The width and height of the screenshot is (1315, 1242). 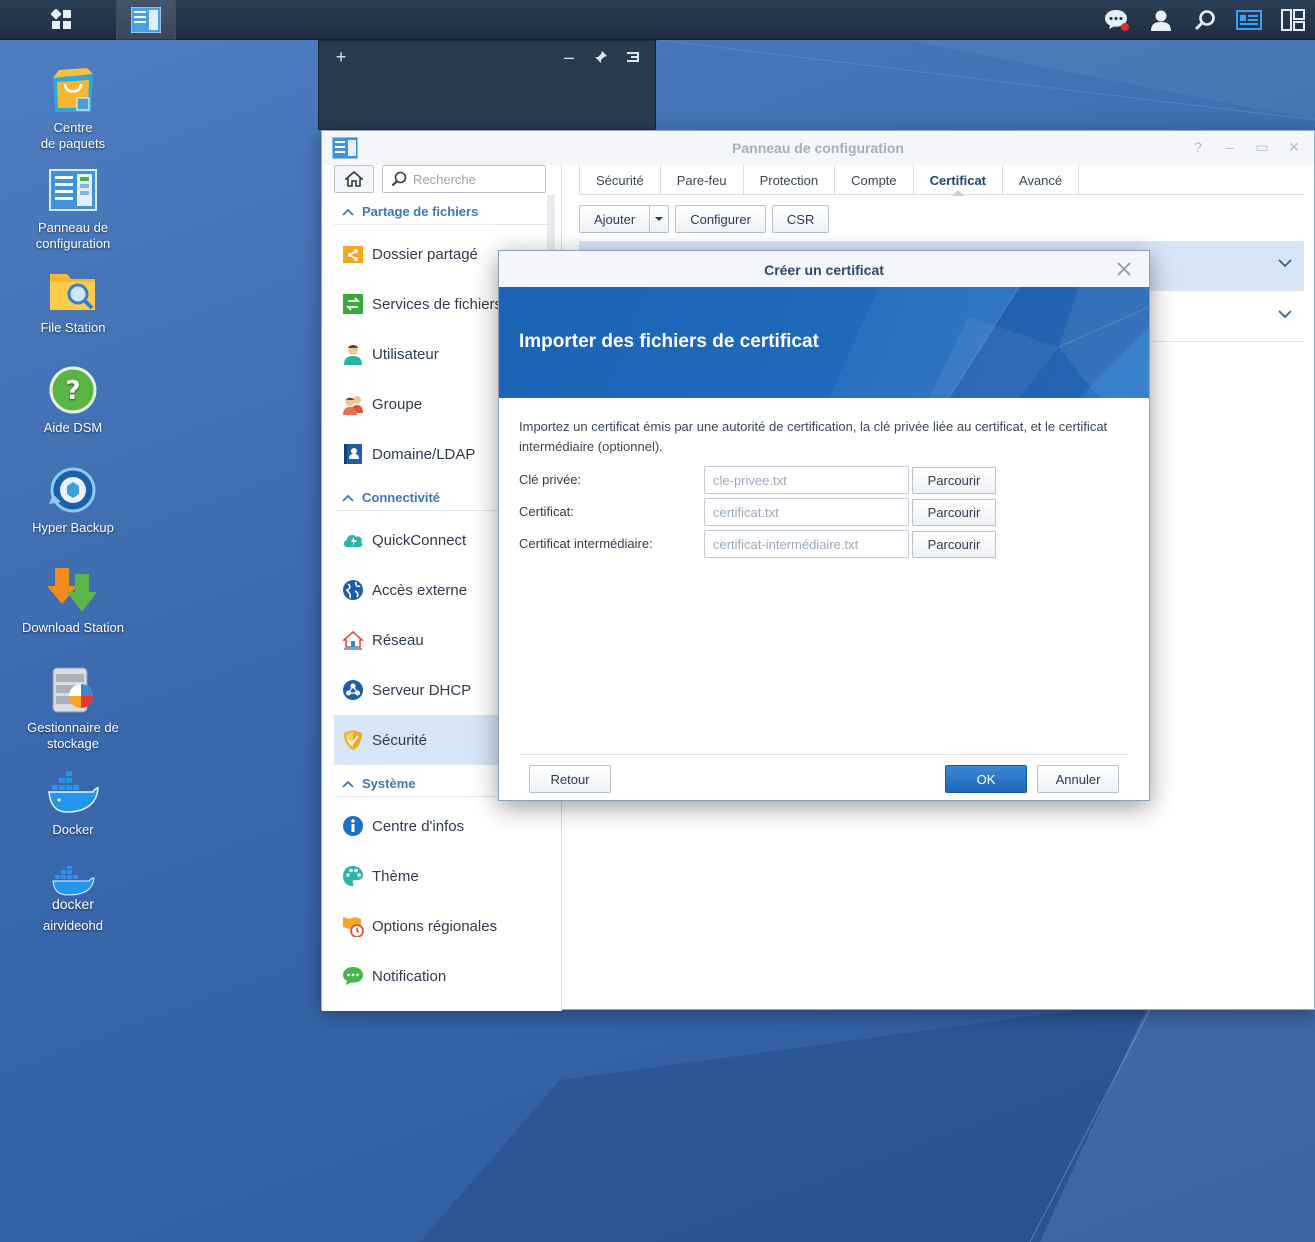 What do you see at coordinates (824, 269) in the screenshot?
I see `dialog-titlebar: Créer un certificat` at bounding box center [824, 269].